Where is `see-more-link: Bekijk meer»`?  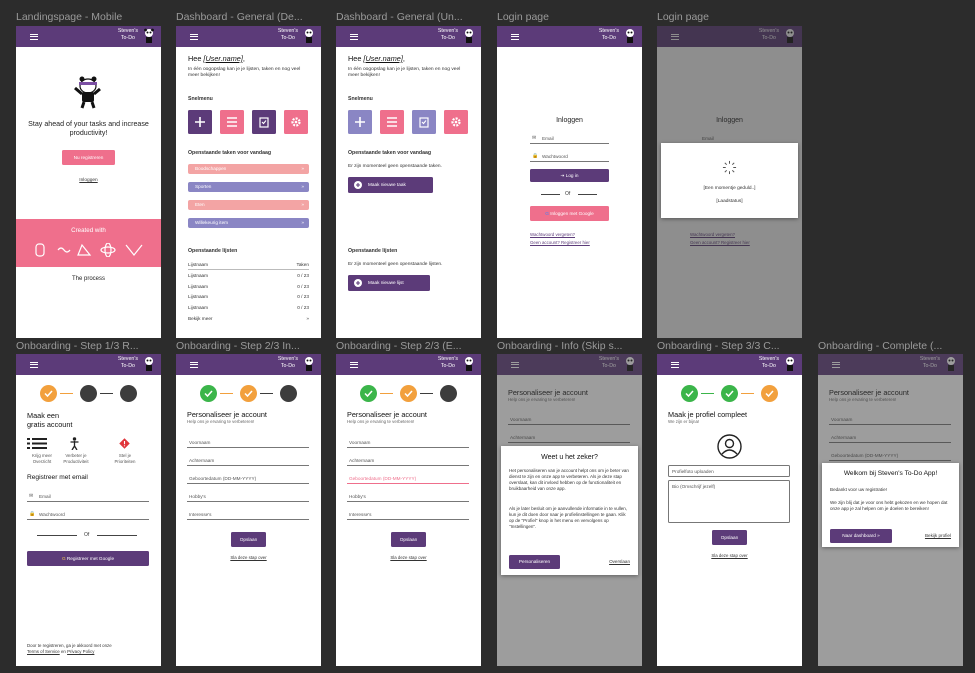 see-more-link: Bekijk meer» is located at coordinates (248, 318).